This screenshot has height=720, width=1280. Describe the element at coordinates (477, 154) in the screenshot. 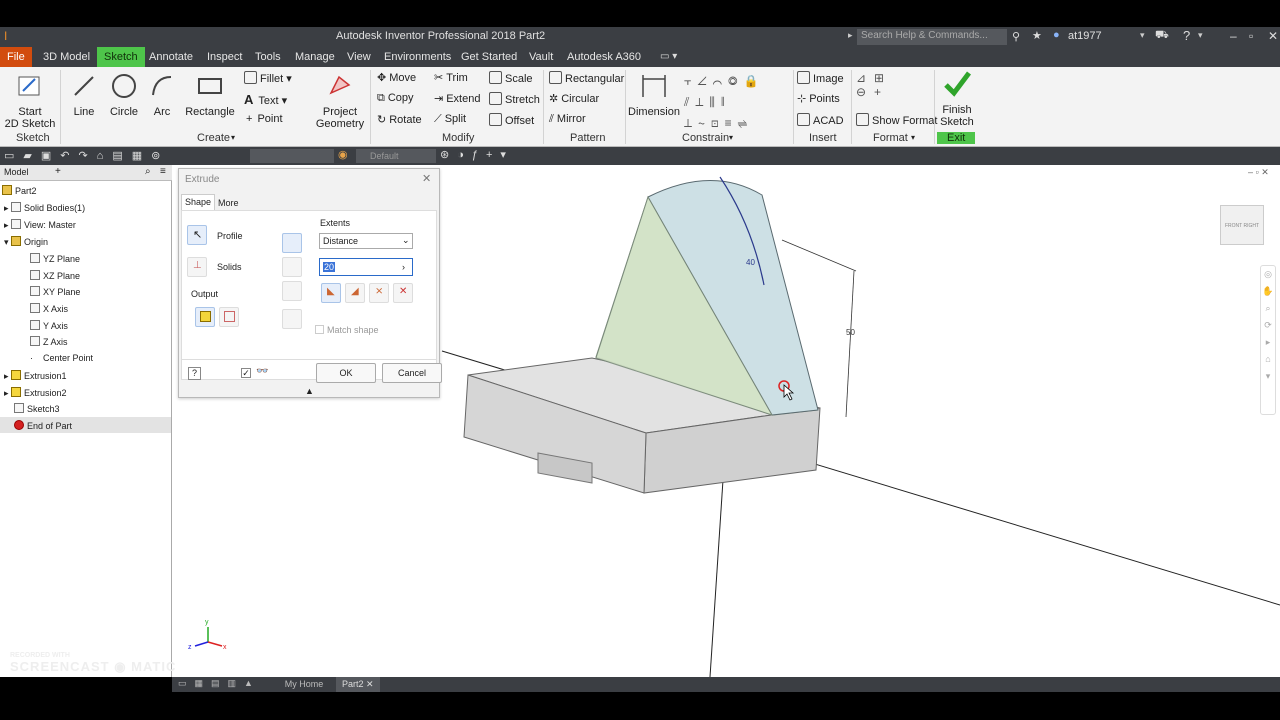

I see `qat-more-icons: ⊛◑ƒ+▾` at that location.